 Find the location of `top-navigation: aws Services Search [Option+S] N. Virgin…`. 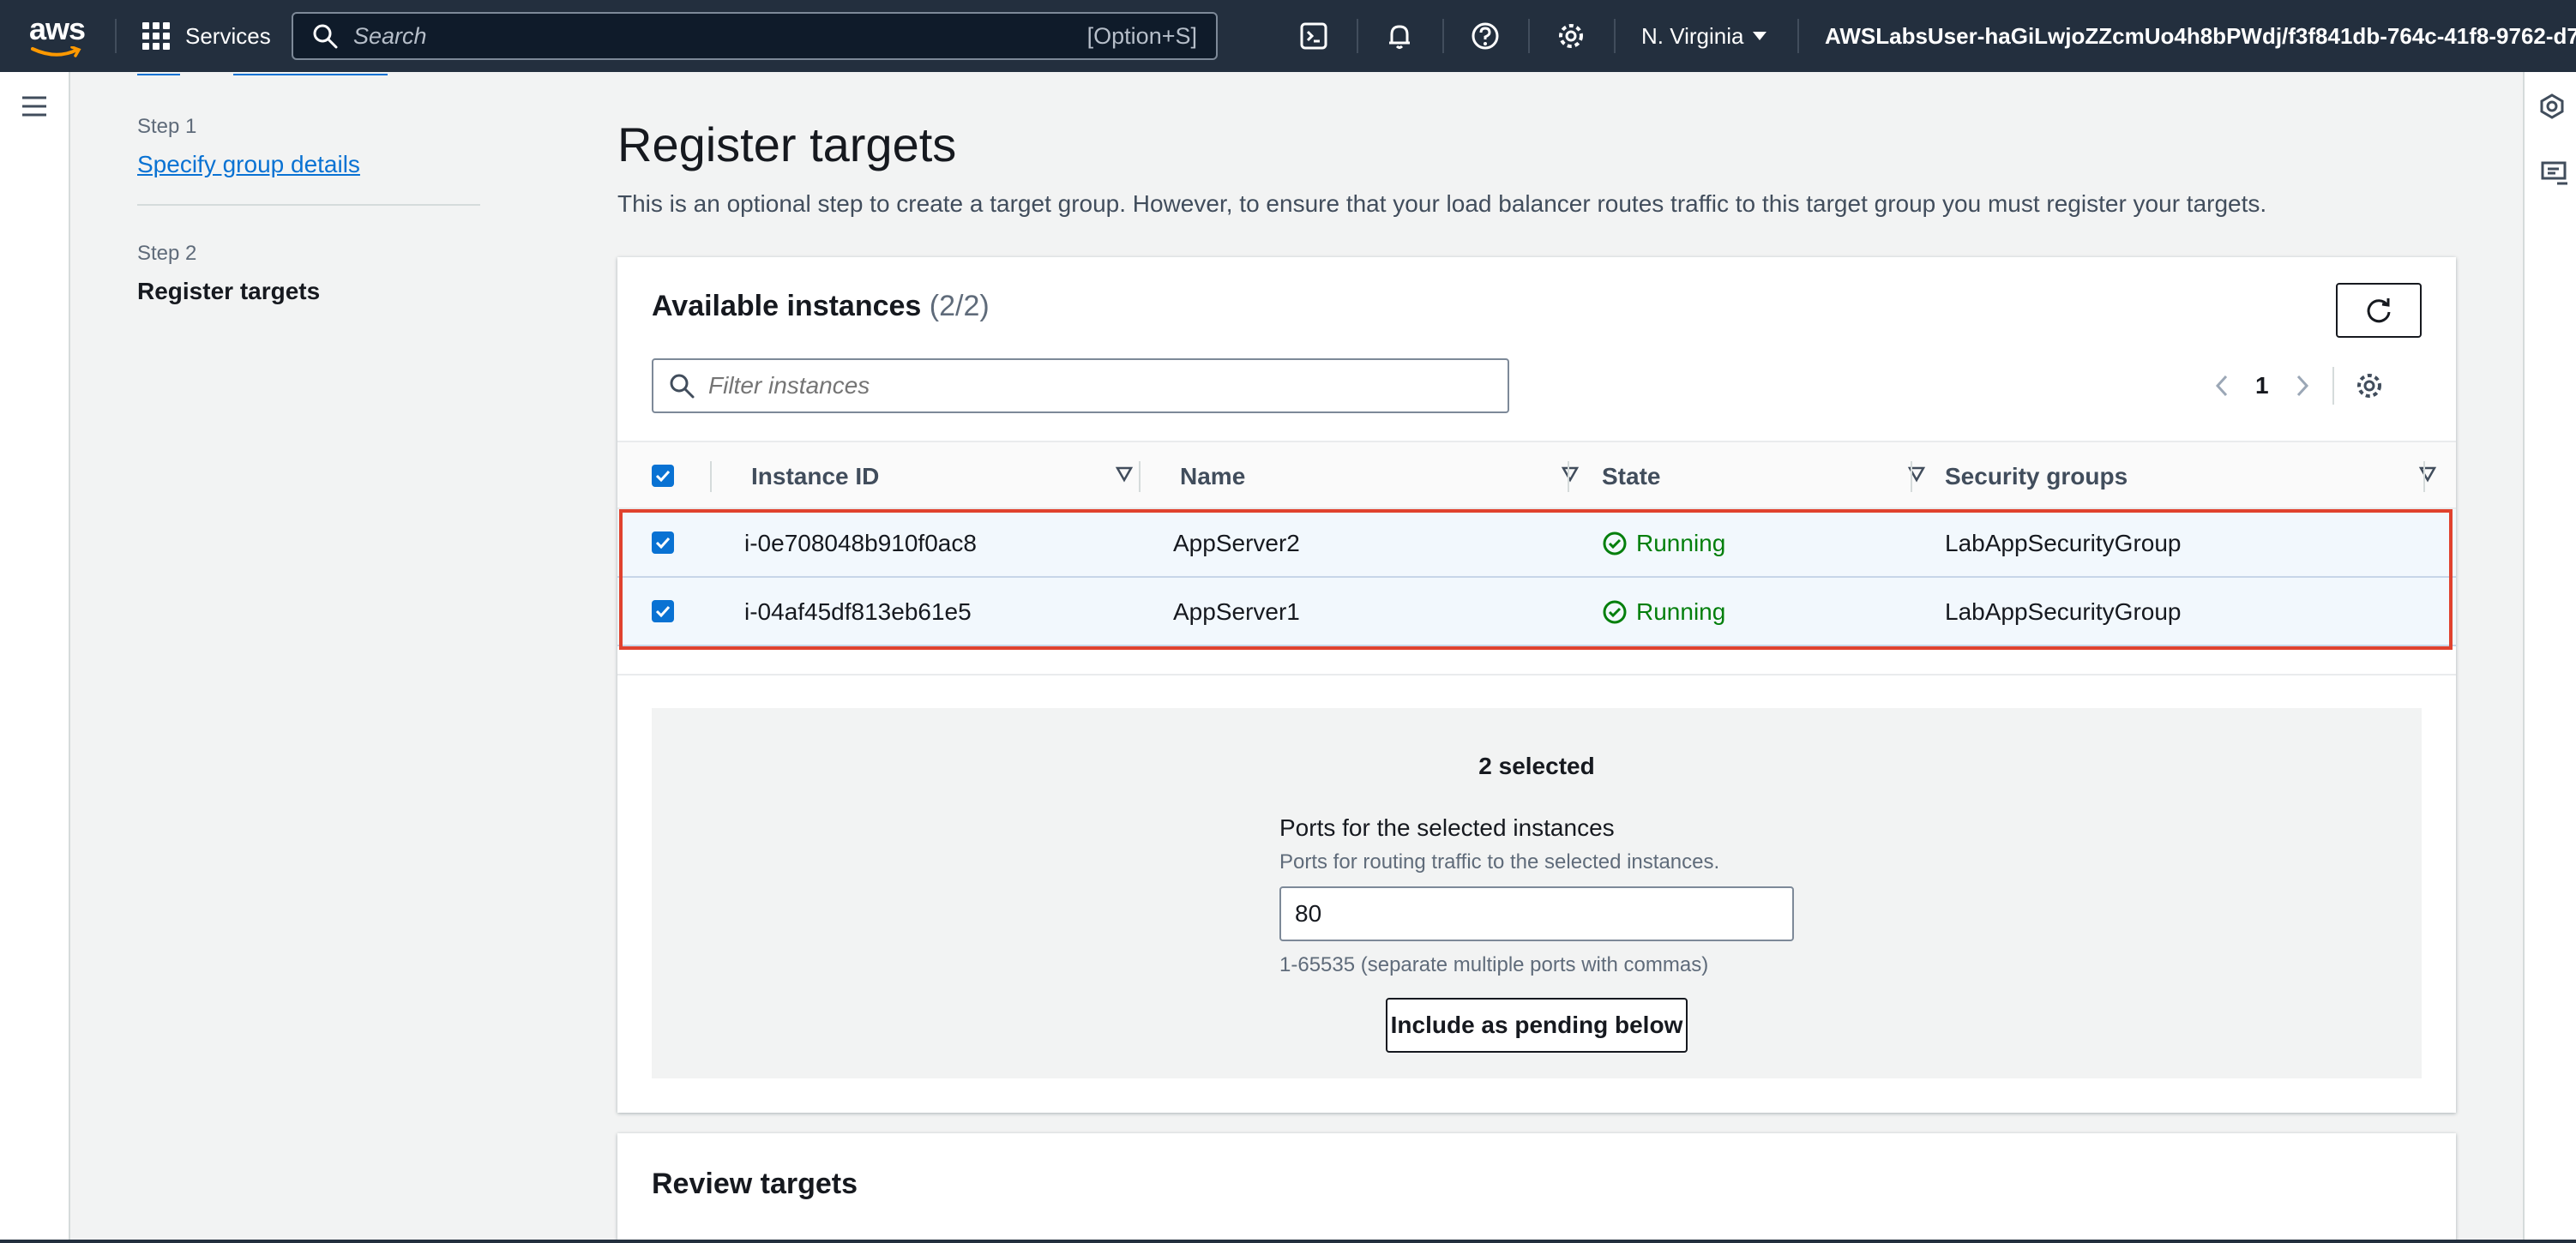

top-navigation: aws Services Search [Option+S] N. Virgin… is located at coordinates (1288, 36).